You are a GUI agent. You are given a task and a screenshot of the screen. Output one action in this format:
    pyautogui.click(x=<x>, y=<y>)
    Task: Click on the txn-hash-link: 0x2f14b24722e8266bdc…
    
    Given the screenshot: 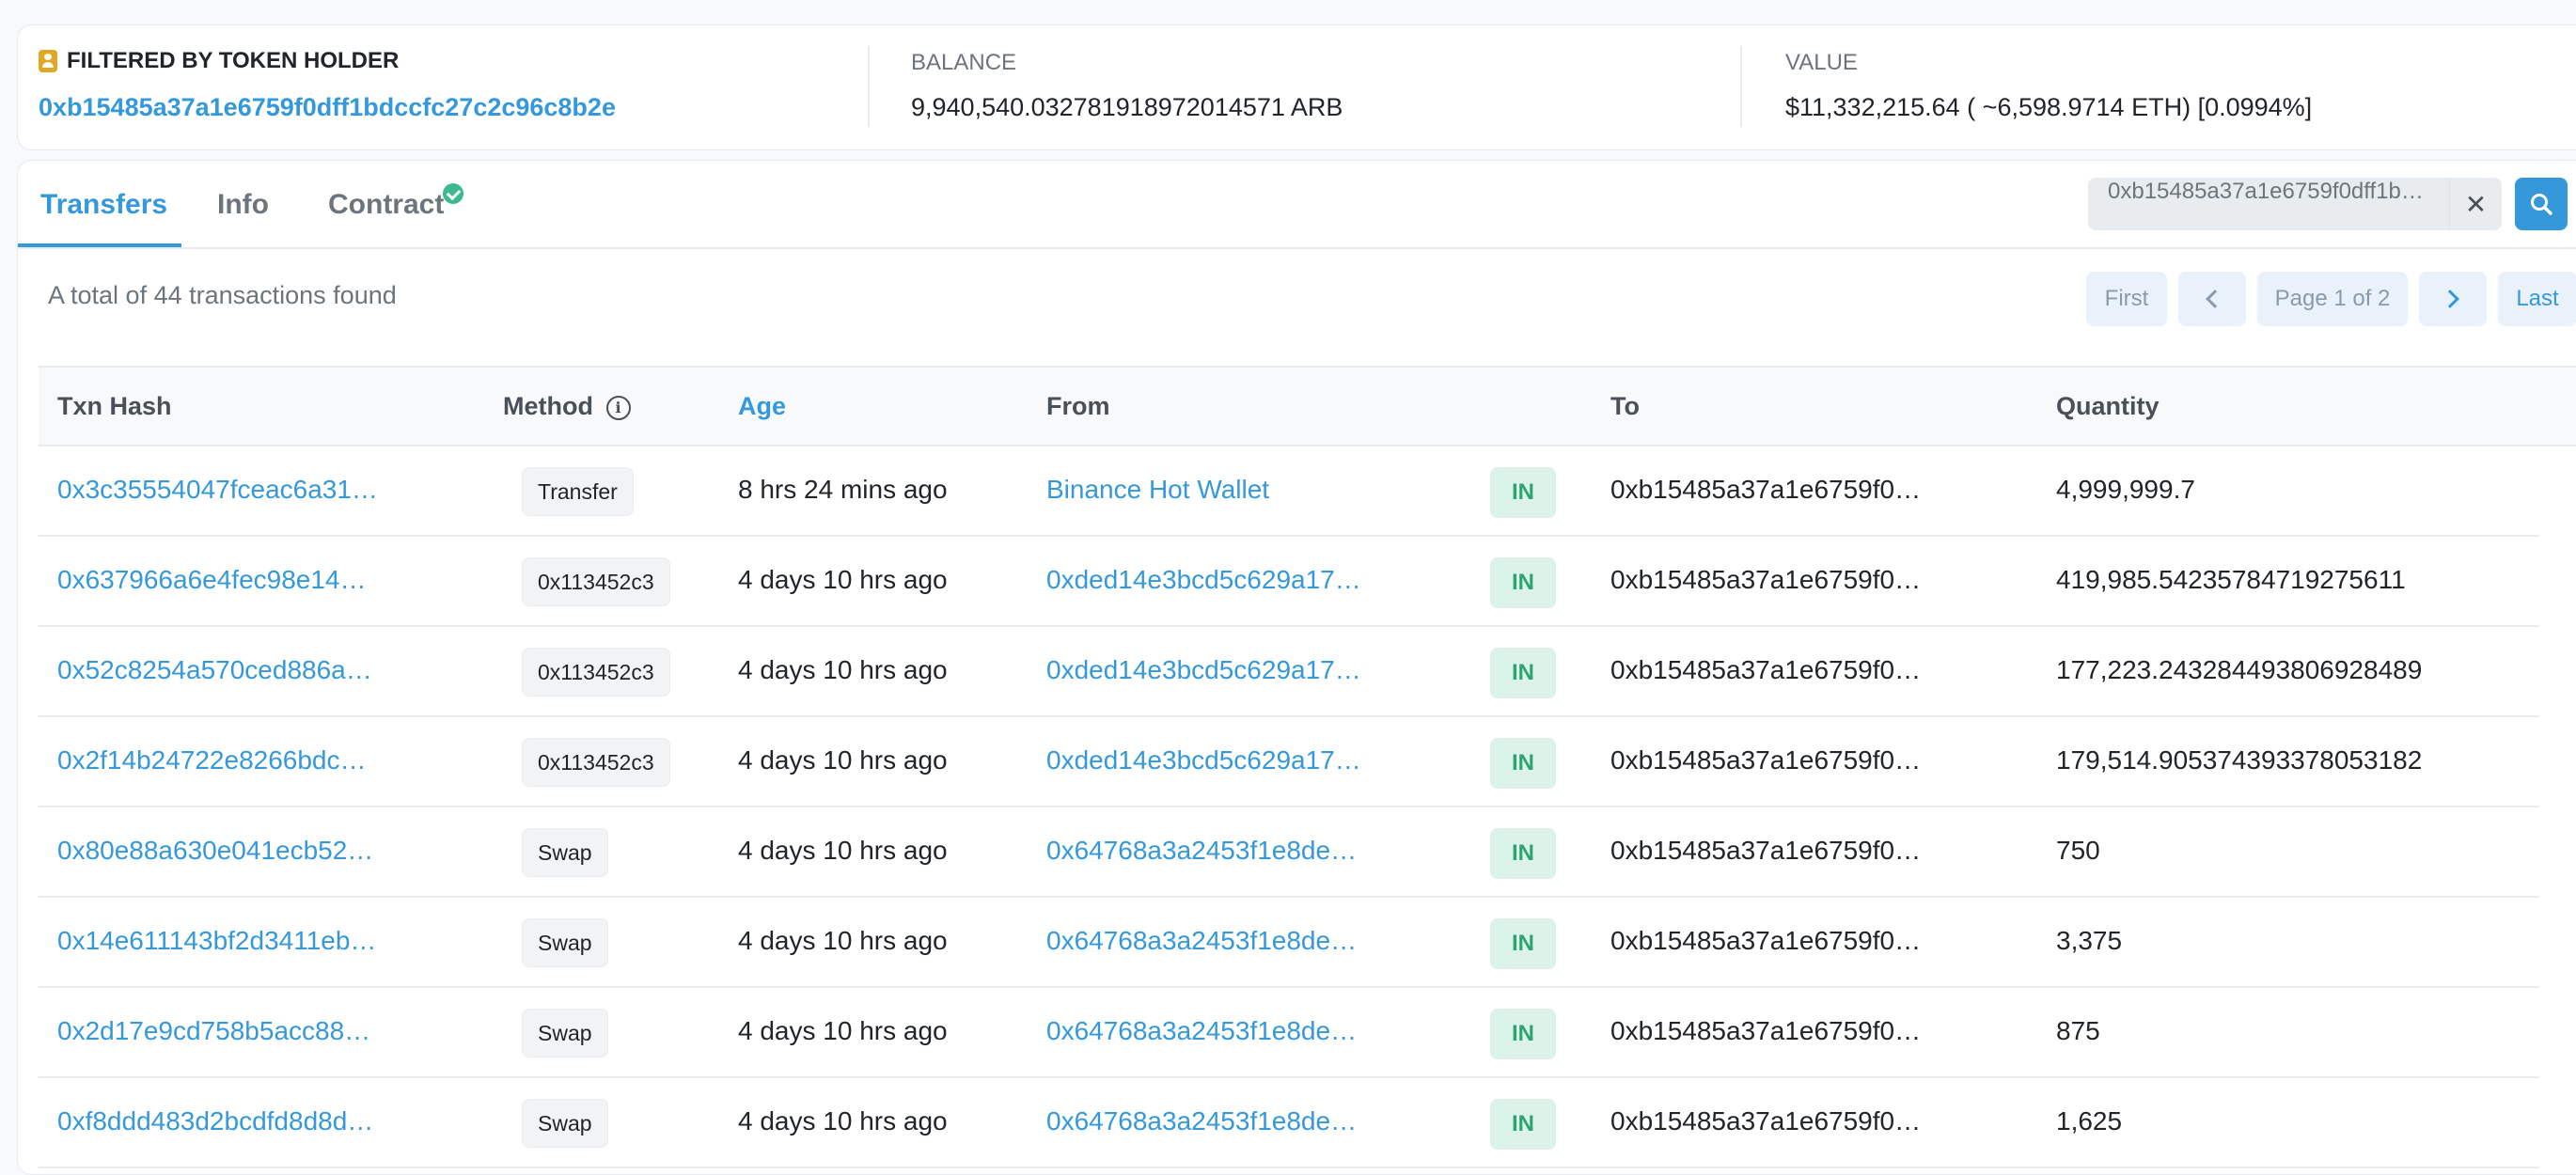 What is the action you would take?
    pyautogui.click(x=212, y=760)
    